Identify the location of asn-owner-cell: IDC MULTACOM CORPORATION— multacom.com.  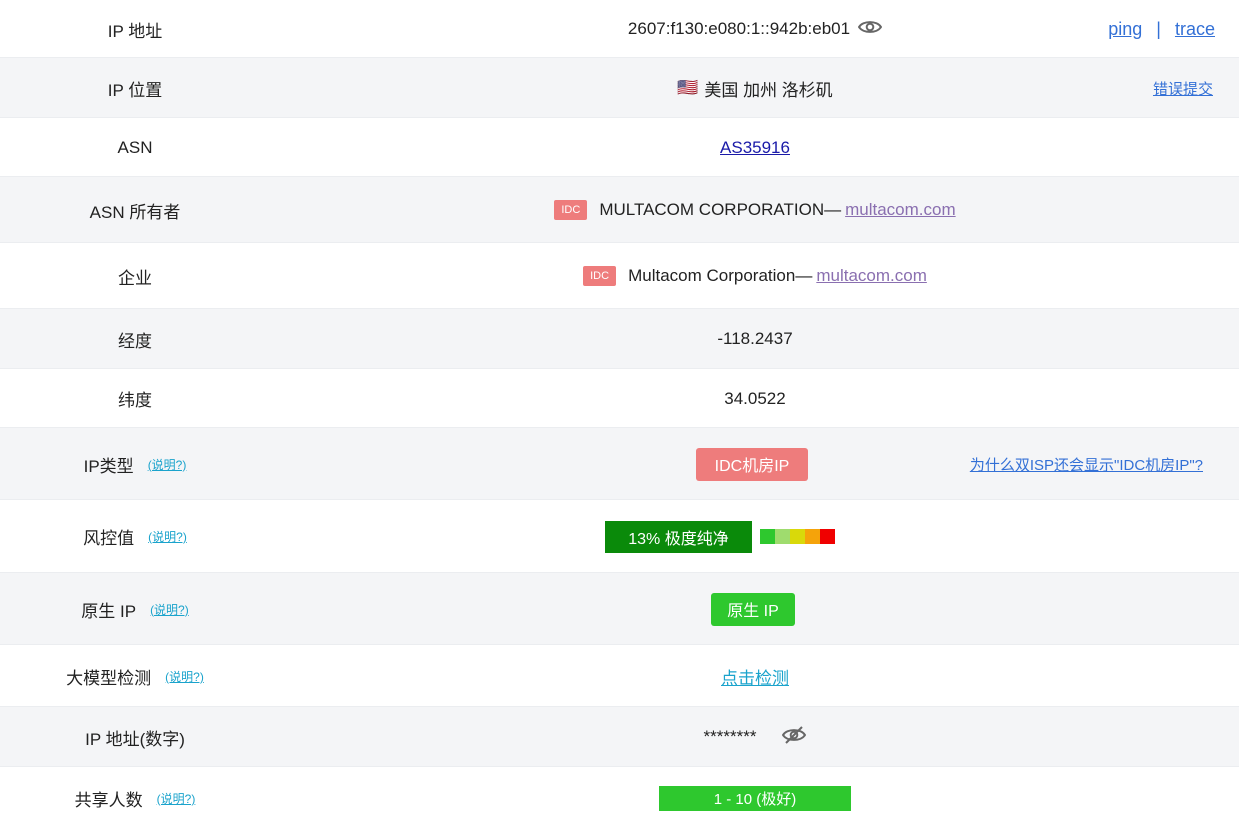
(755, 210).